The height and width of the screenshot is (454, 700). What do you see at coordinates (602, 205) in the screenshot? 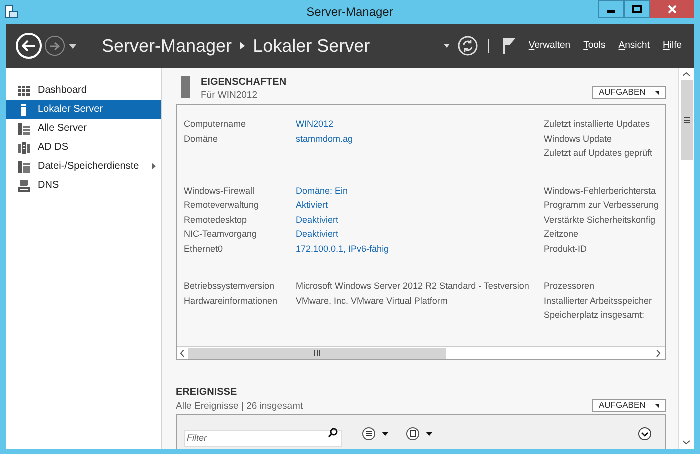
I see `property-label: Programm zur Verbesserung` at bounding box center [602, 205].